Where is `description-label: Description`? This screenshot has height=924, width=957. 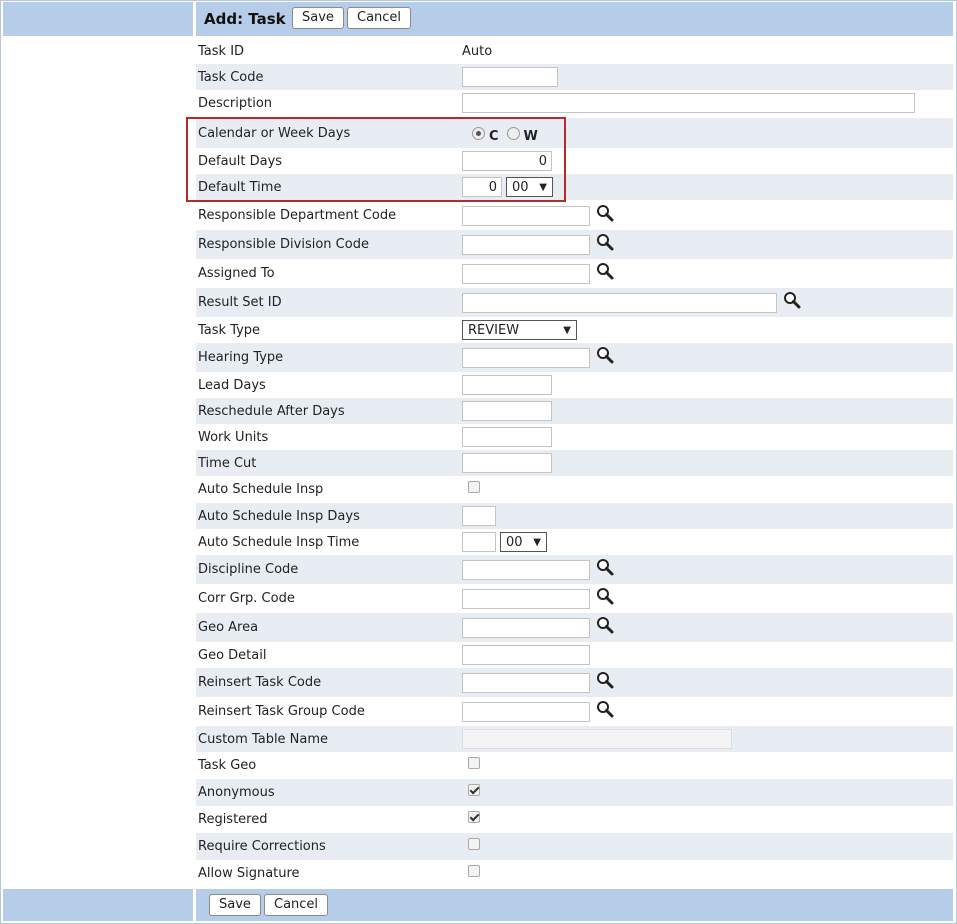 description-label: Description is located at coordinates (235, 103).